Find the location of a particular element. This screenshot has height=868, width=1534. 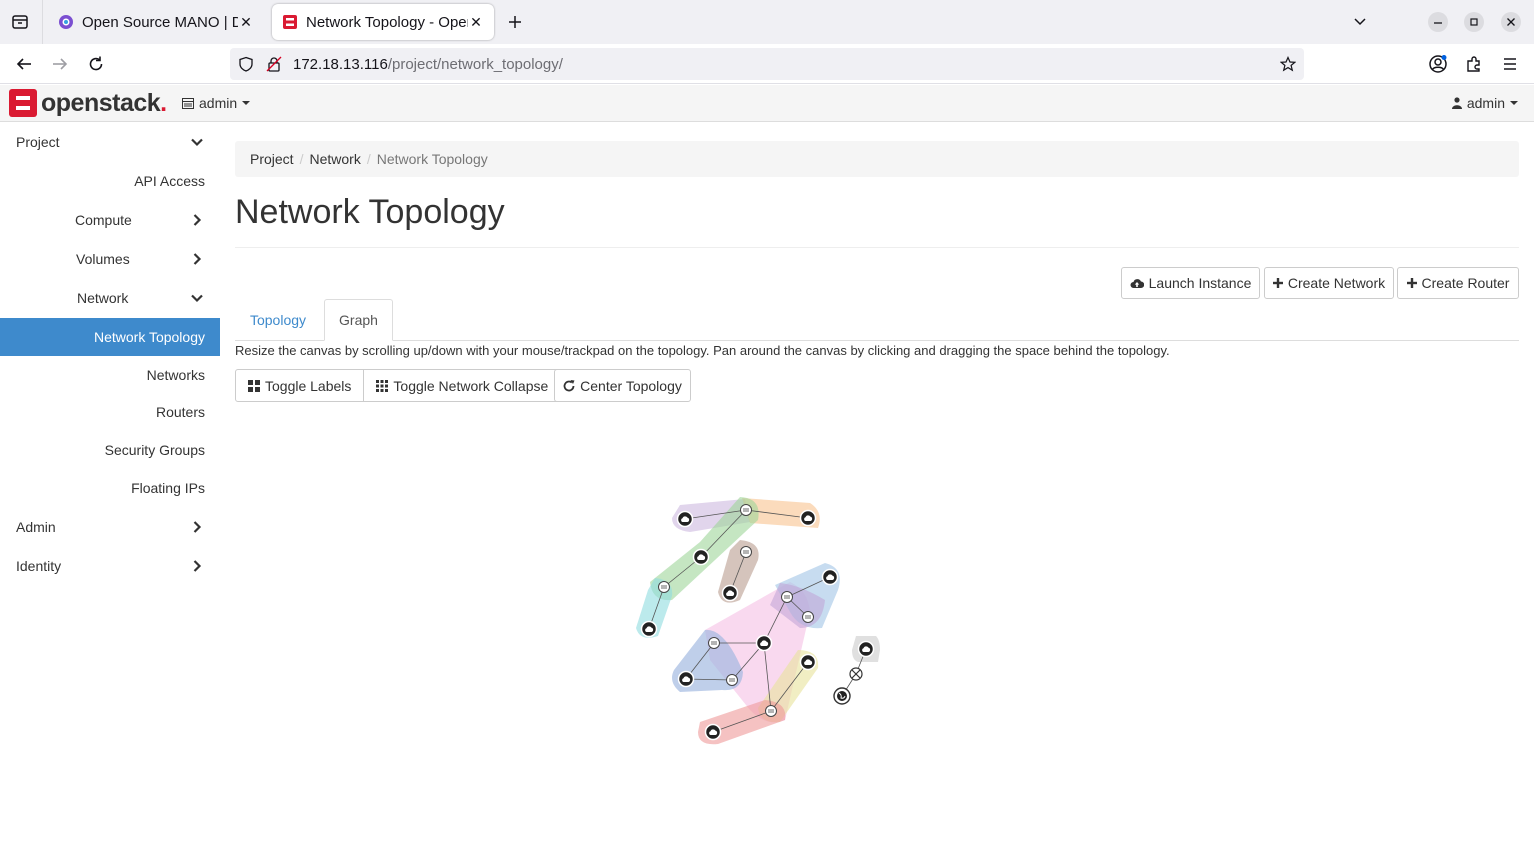

sidebar-item-admin: Admin is located at coordinates (110, 527).